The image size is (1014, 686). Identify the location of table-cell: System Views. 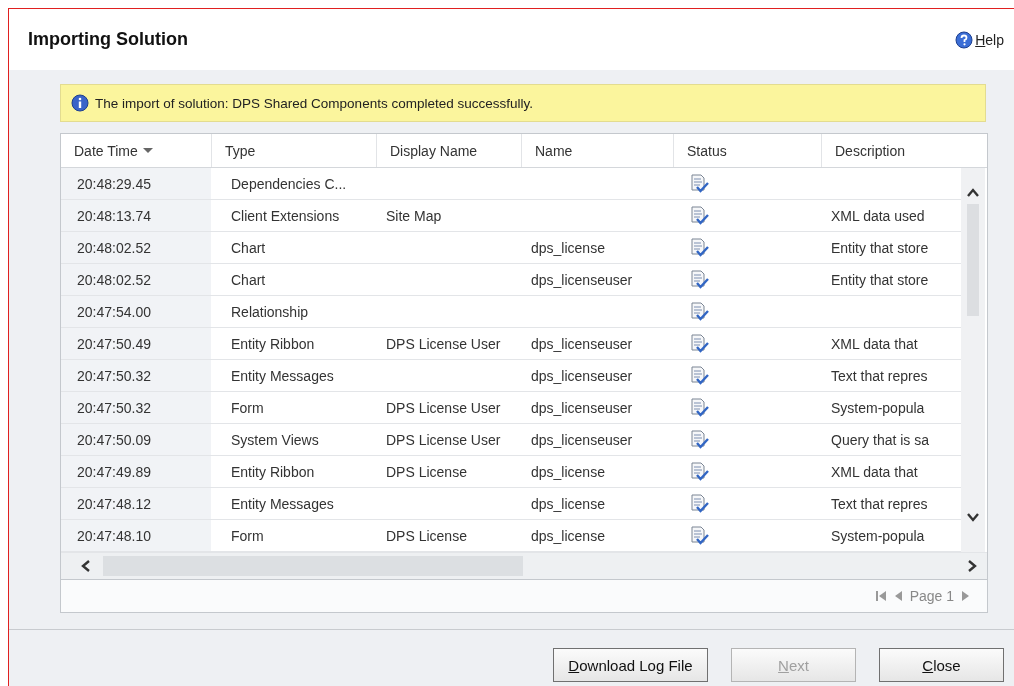
(275, 439).